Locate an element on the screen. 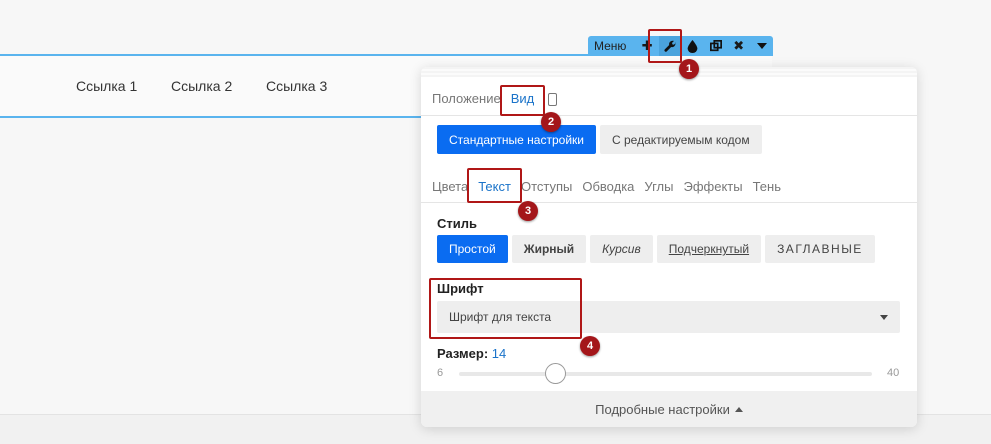 The height and width of the screenshot is (444, 991). subtab-shadow: Тень is located at coordinates (767, 186).